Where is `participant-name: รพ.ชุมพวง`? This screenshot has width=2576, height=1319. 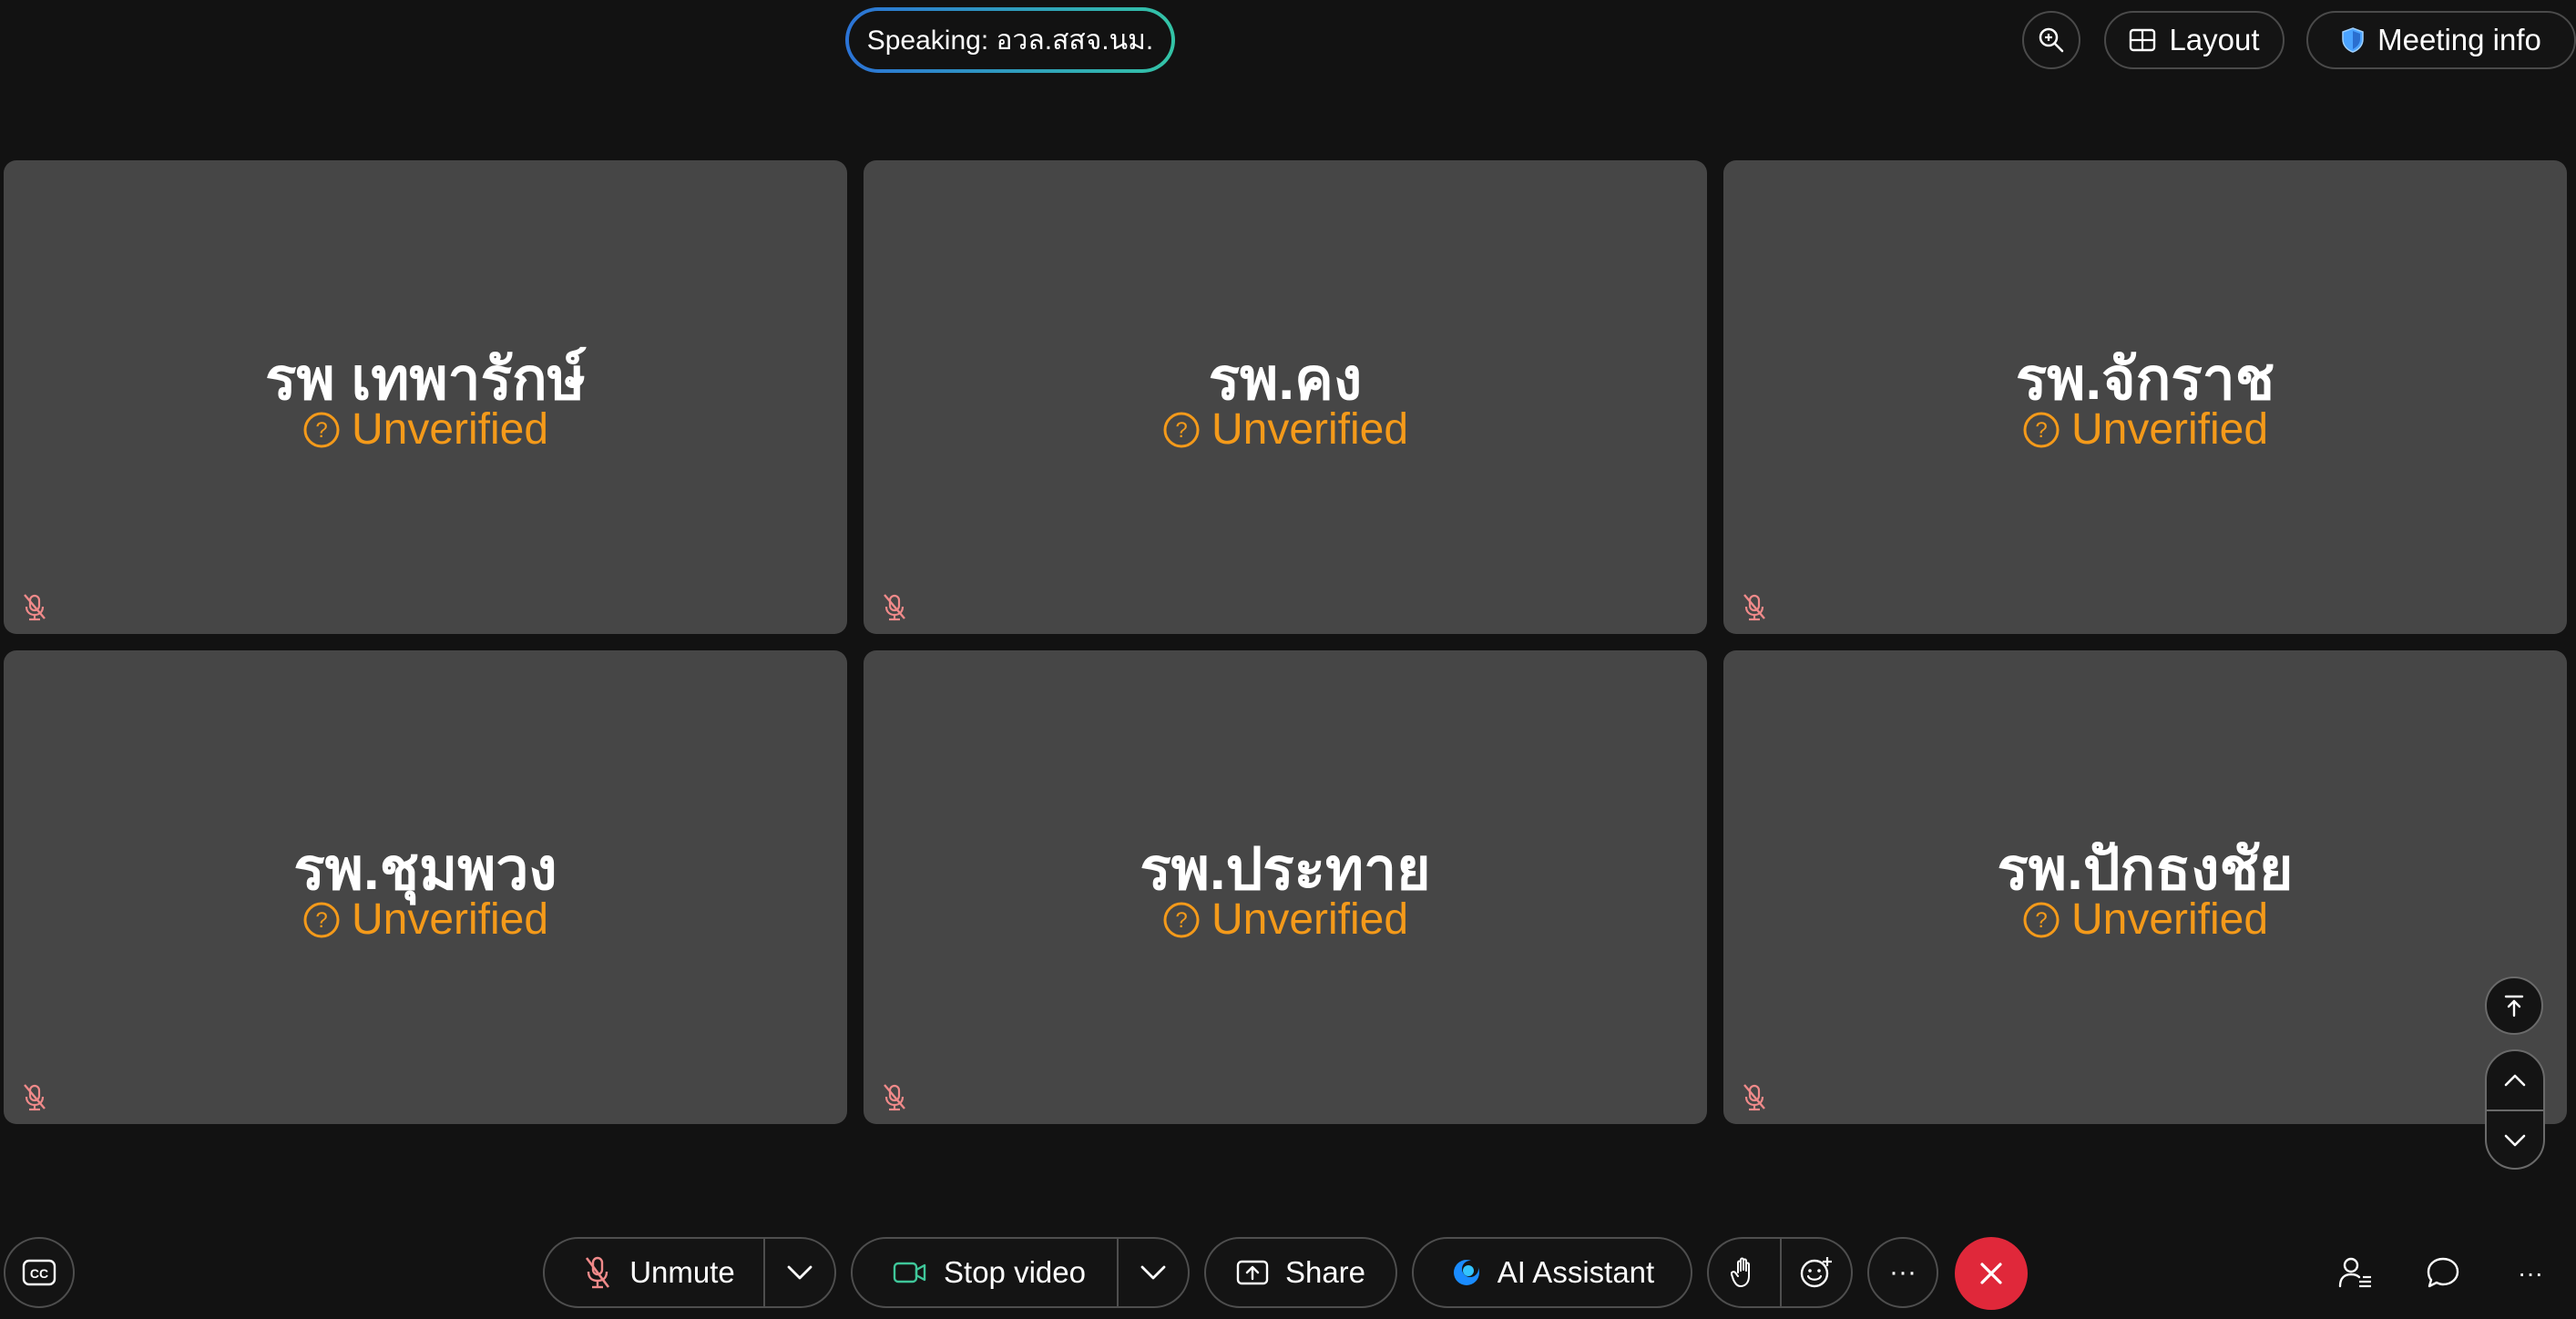 participant-name: รพ.ชุมพวง is located at coordinates (425, 869).